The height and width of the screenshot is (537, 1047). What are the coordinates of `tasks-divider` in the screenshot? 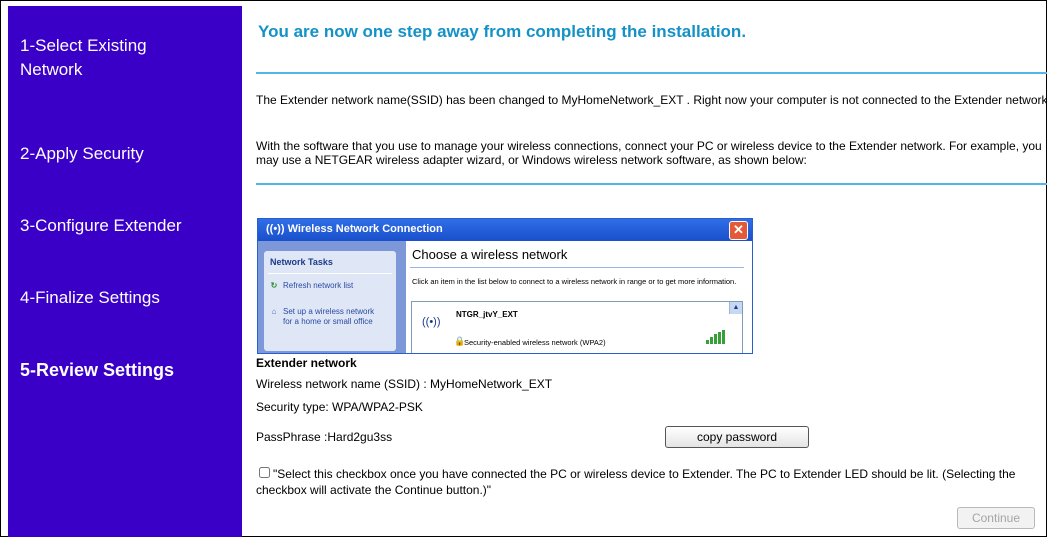 It's located at (330, 273).